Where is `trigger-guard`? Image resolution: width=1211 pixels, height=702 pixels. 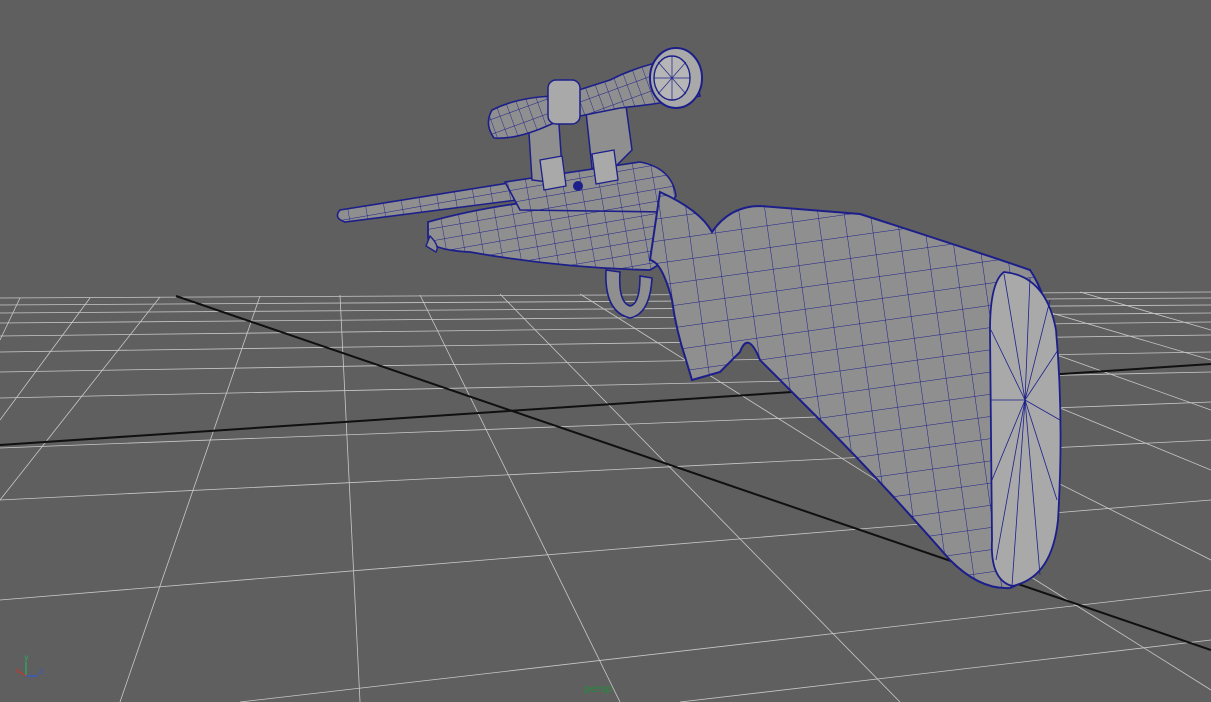 trigger-guard is located at coordinates (629, 294).